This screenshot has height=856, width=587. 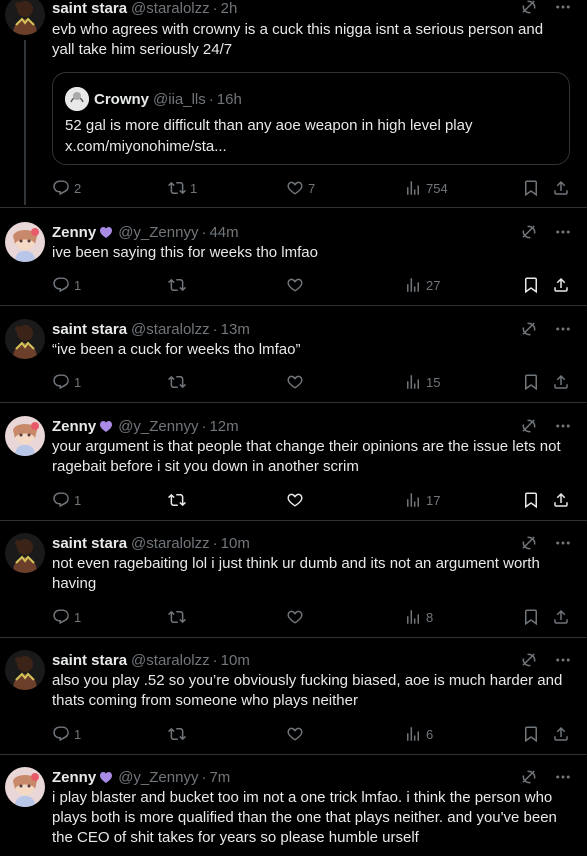 What do you see at coordinates (418, 617) in the screenshot?
I see `views-button: 8` at bounding box center [418, 617].